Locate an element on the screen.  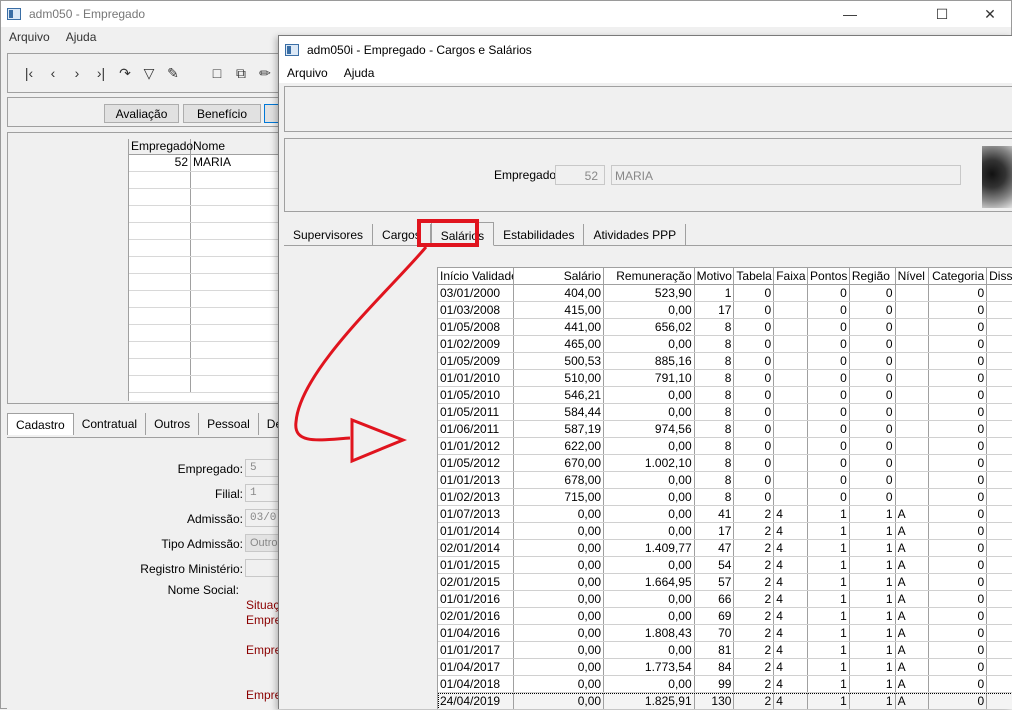
header-regiao: Região is located at coordinates (873, 276).